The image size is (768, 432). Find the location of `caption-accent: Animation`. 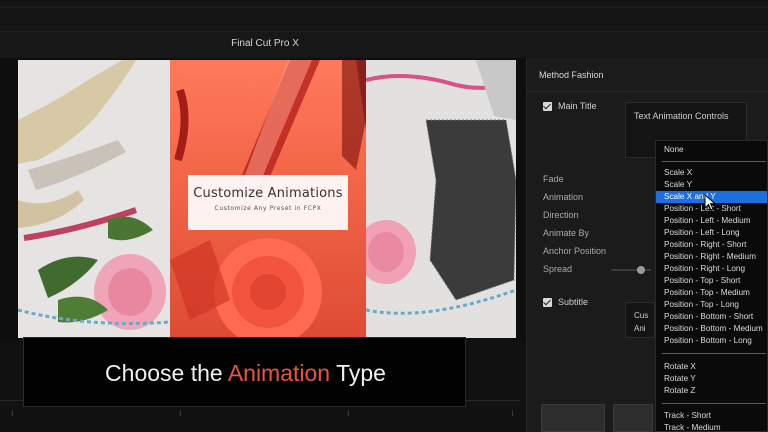

caption-accent: Animation is located at coordinates (279, 373).